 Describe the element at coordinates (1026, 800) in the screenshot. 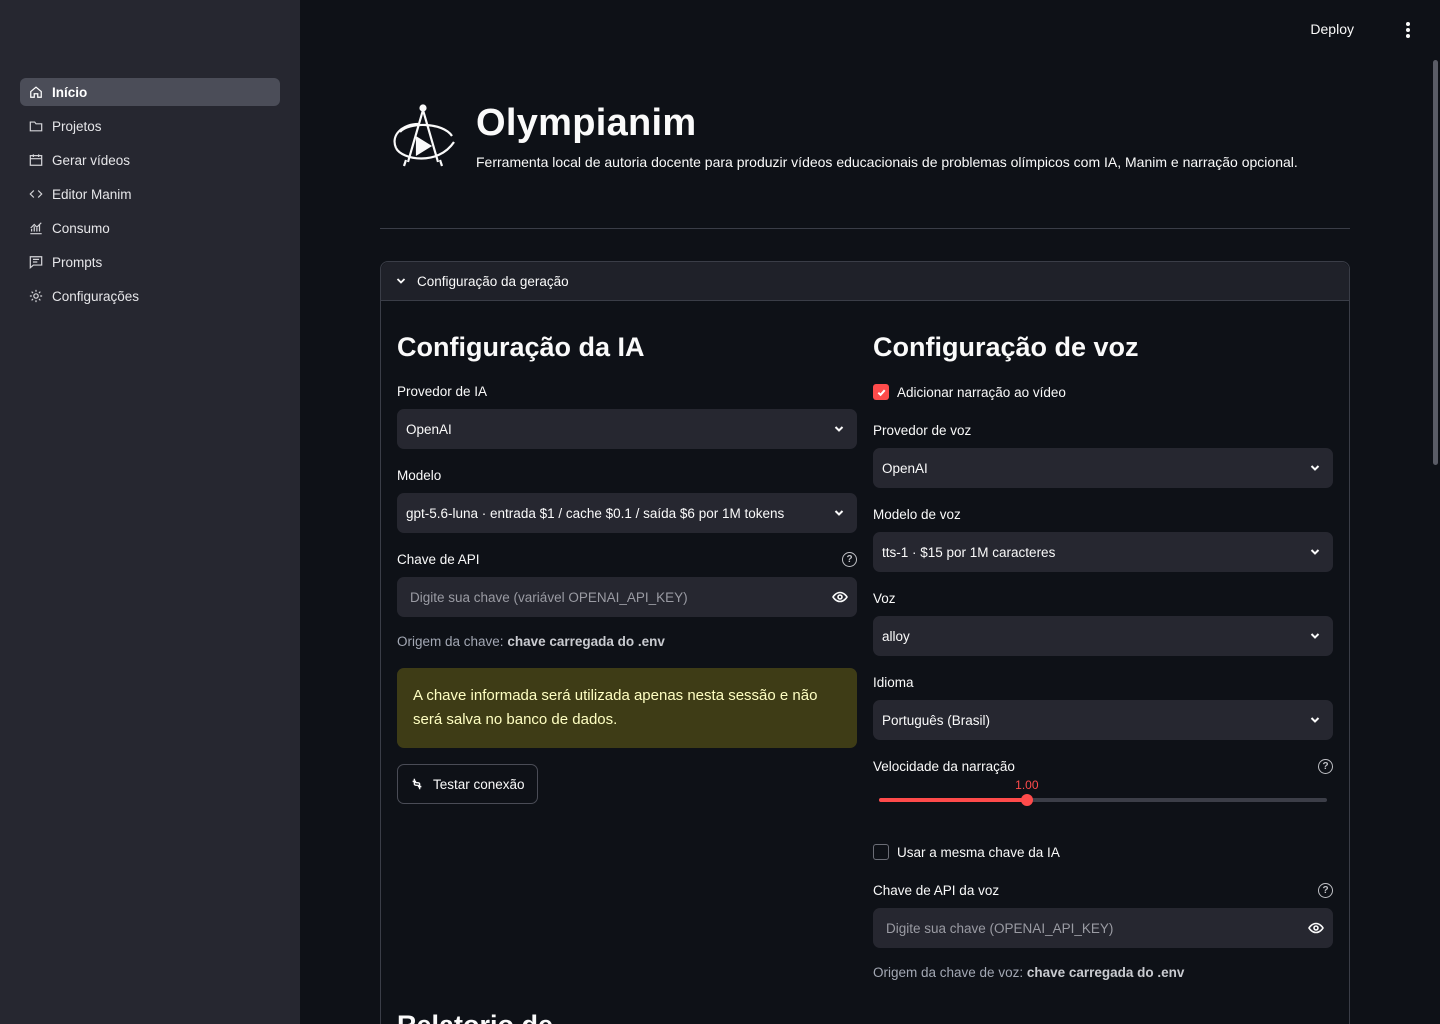

I see `slider-thumb` at that location.